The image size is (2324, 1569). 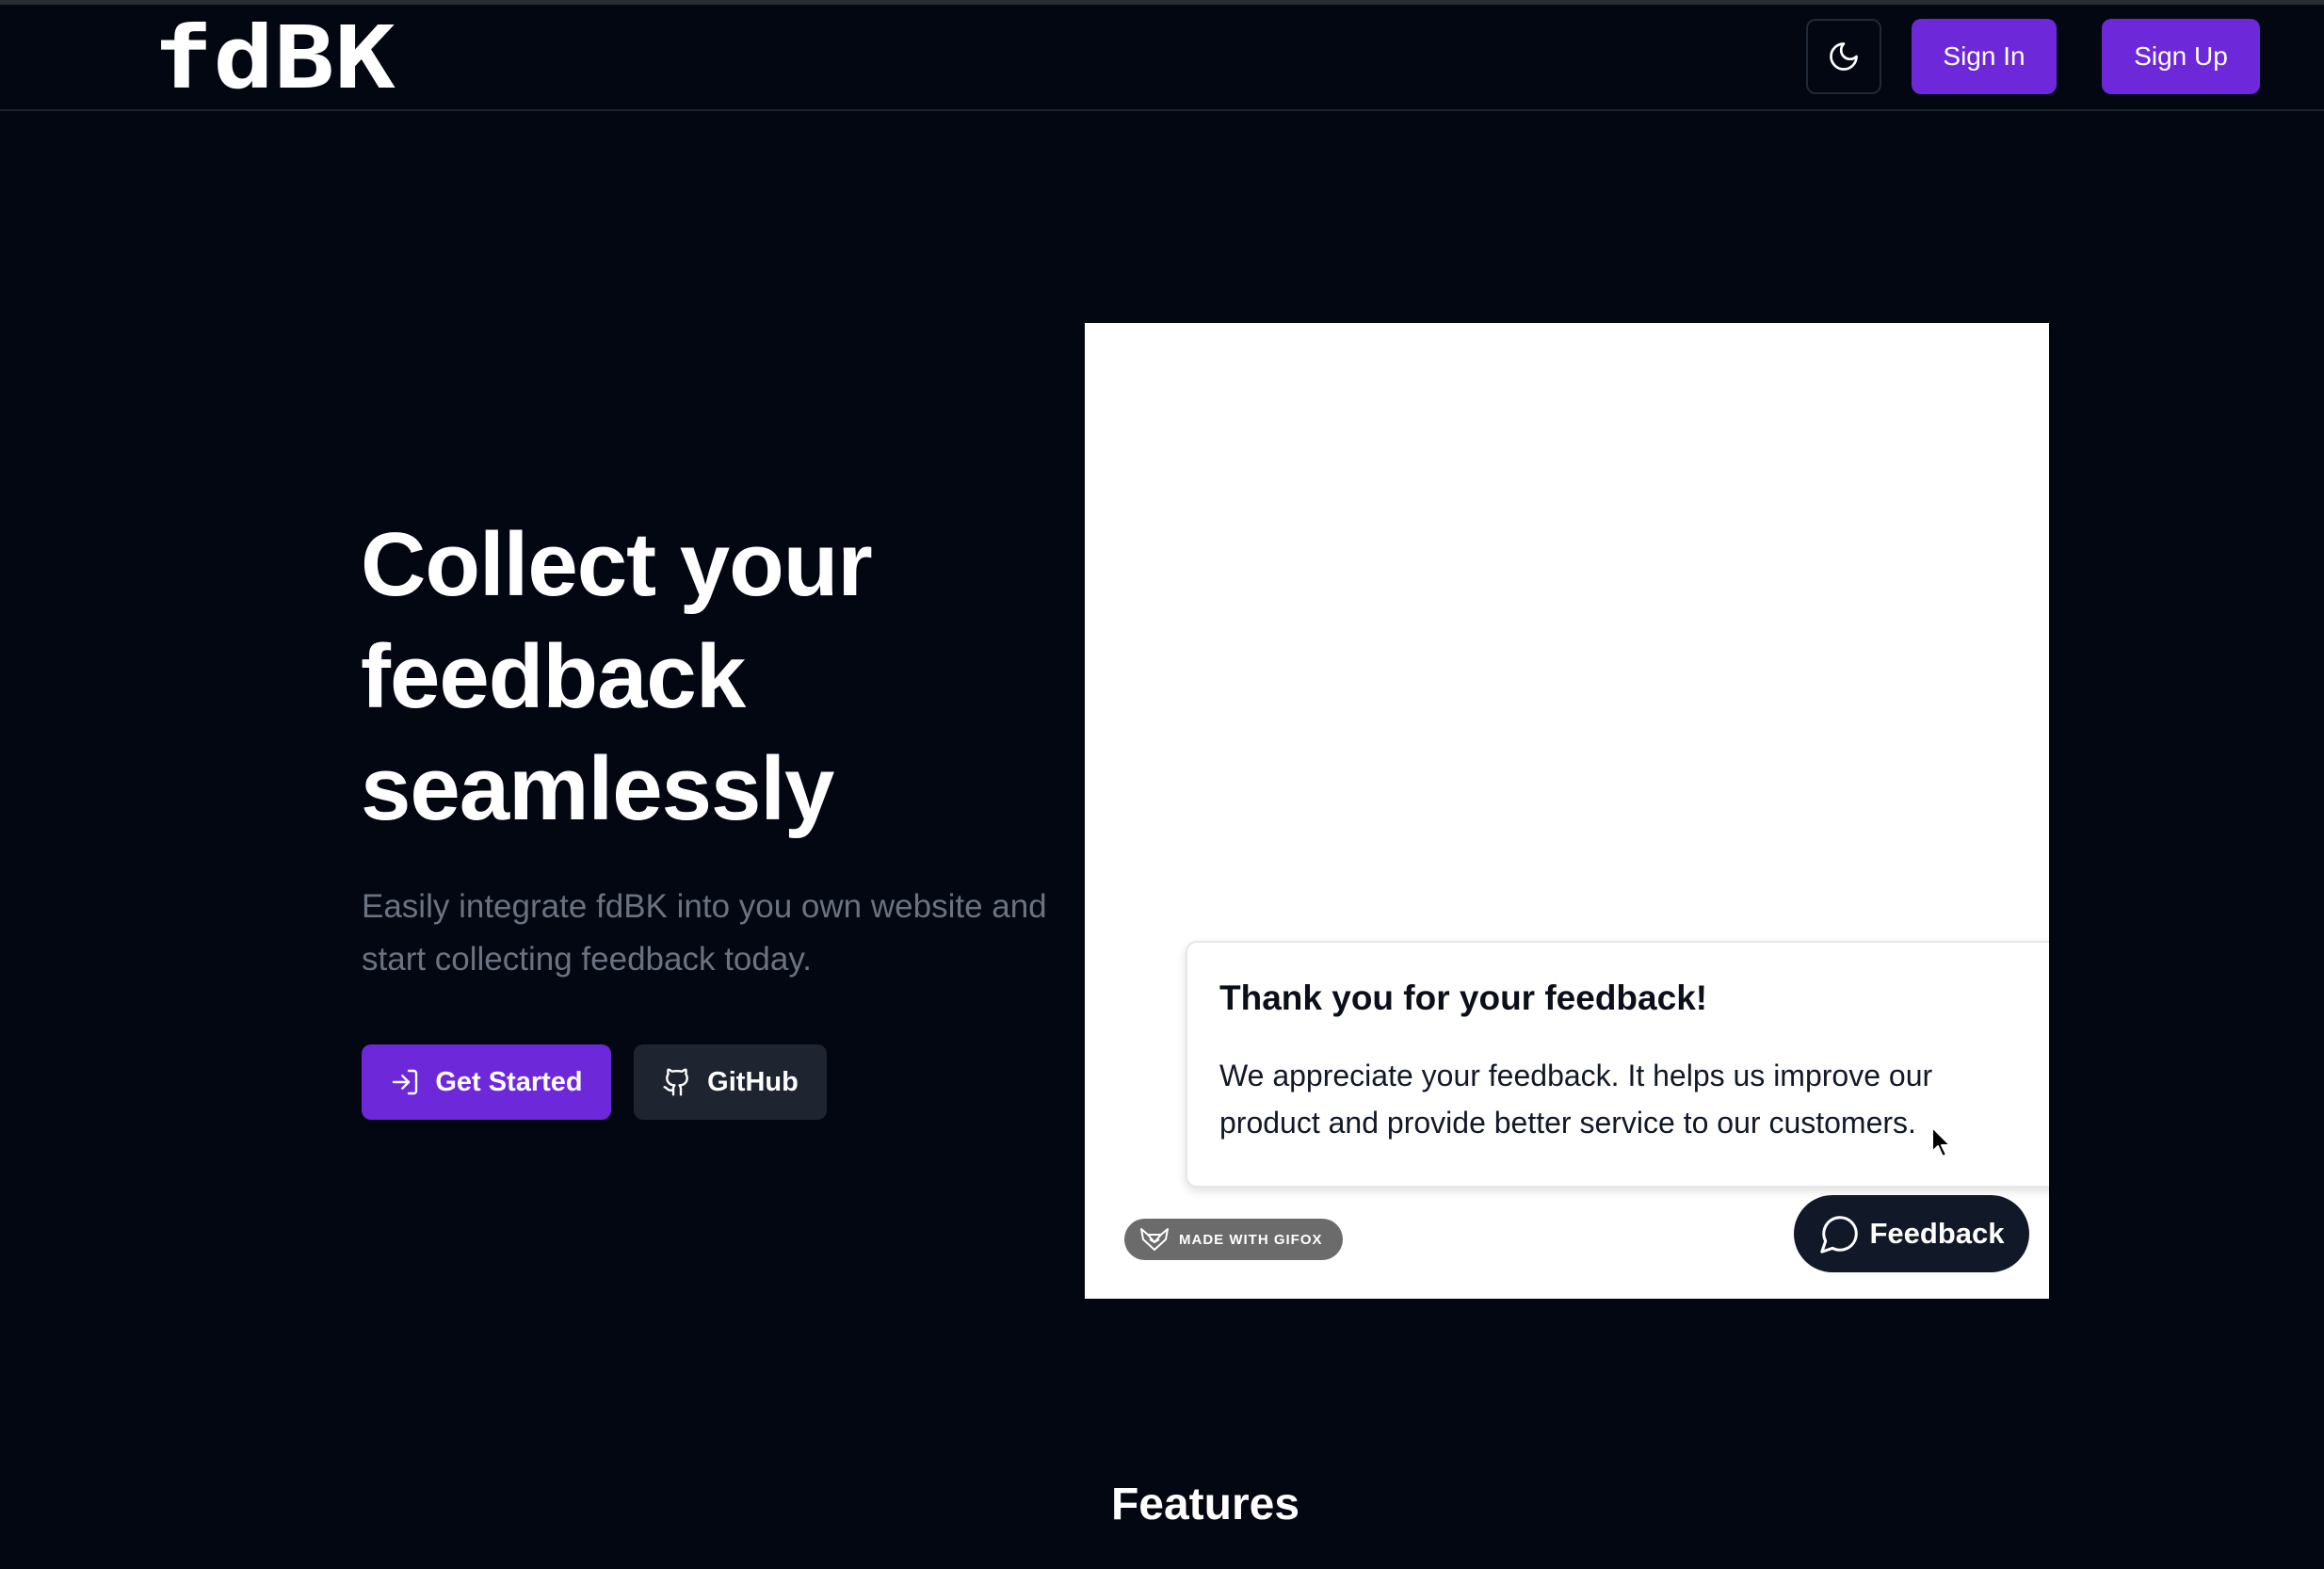 I want to click on gifox-badge-text: MADE WITH GIFOX, so click(x=1251, y=1239).